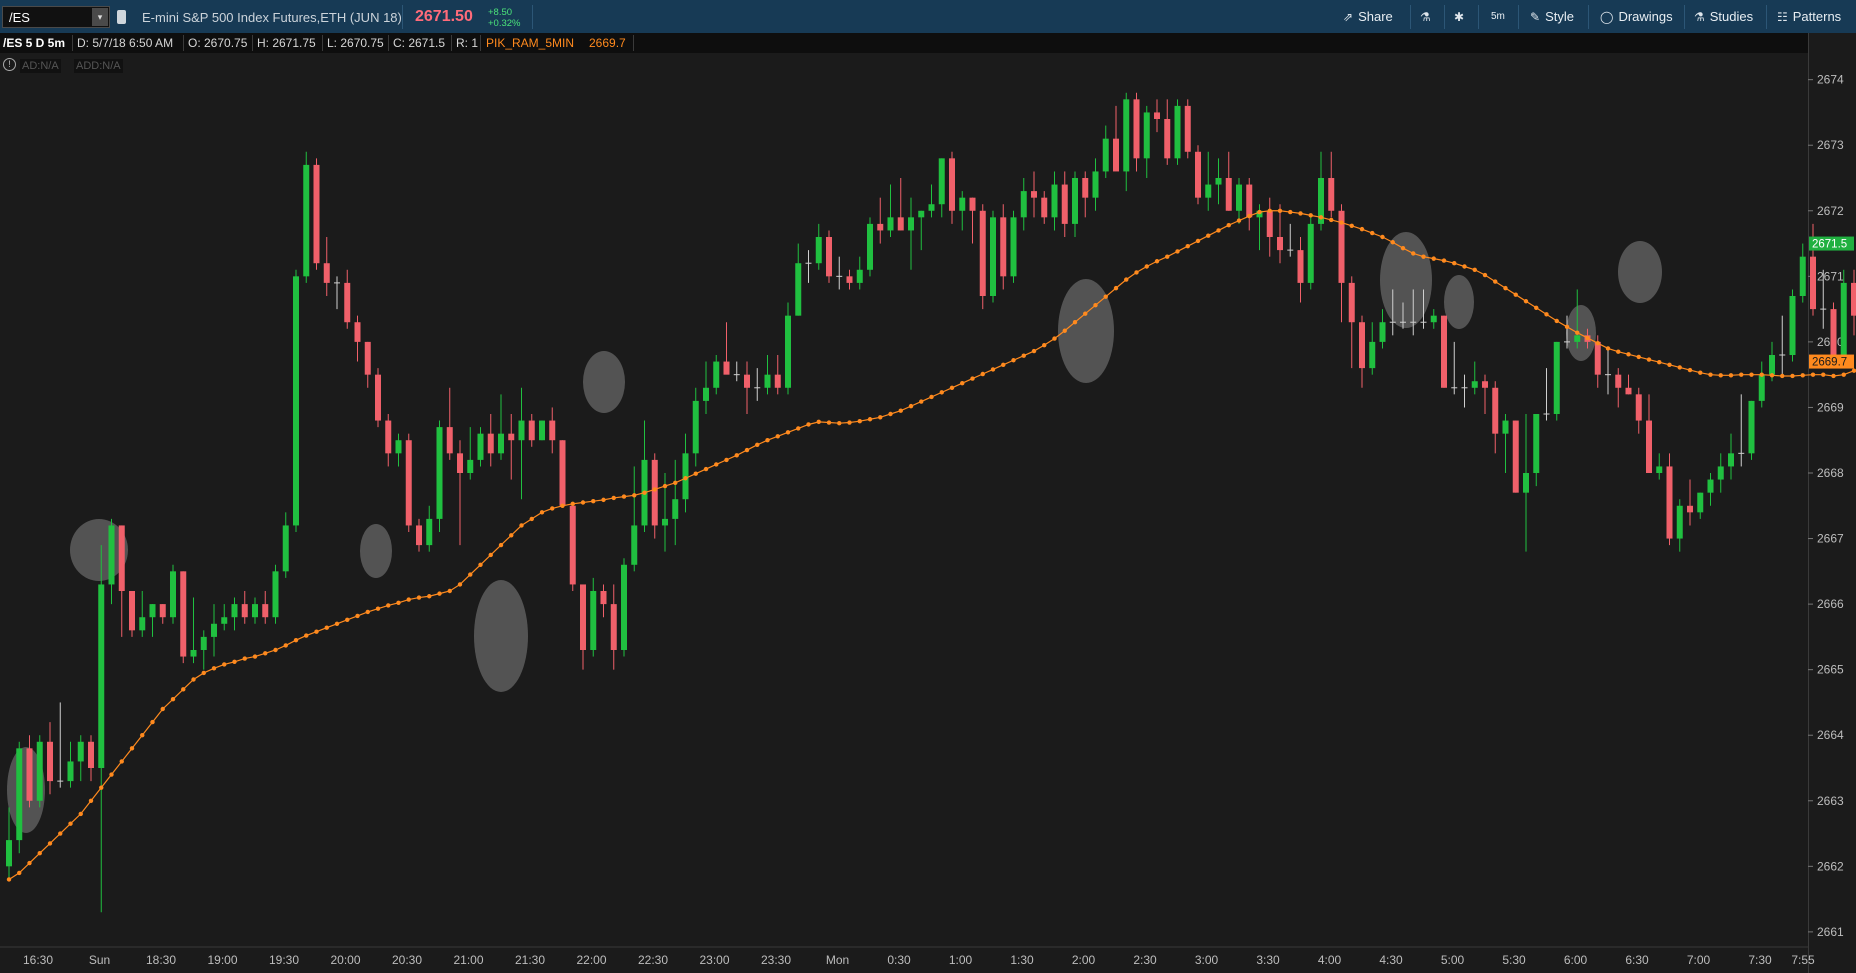 The image size is (1856, 973). What do you see at coordinates (1145, 960) in the screenshot?
I see `x-tick-label: 2:30` at bounding box center [1145, 960].